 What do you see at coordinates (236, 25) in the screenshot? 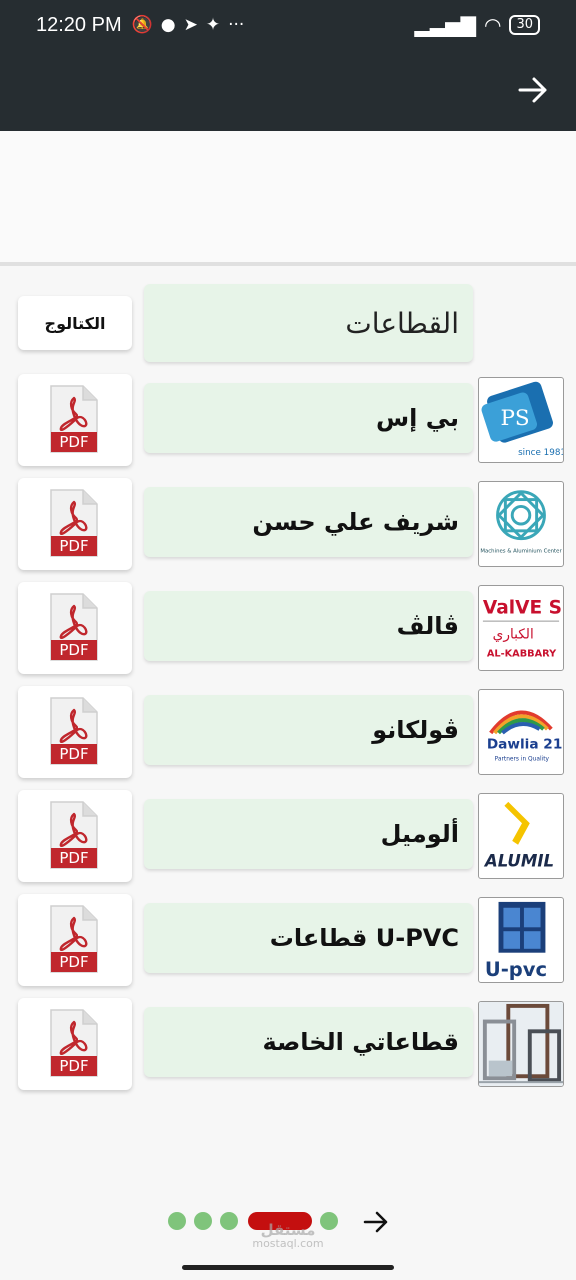
I see `more-icon: ···` at bounding box center [236, 25].